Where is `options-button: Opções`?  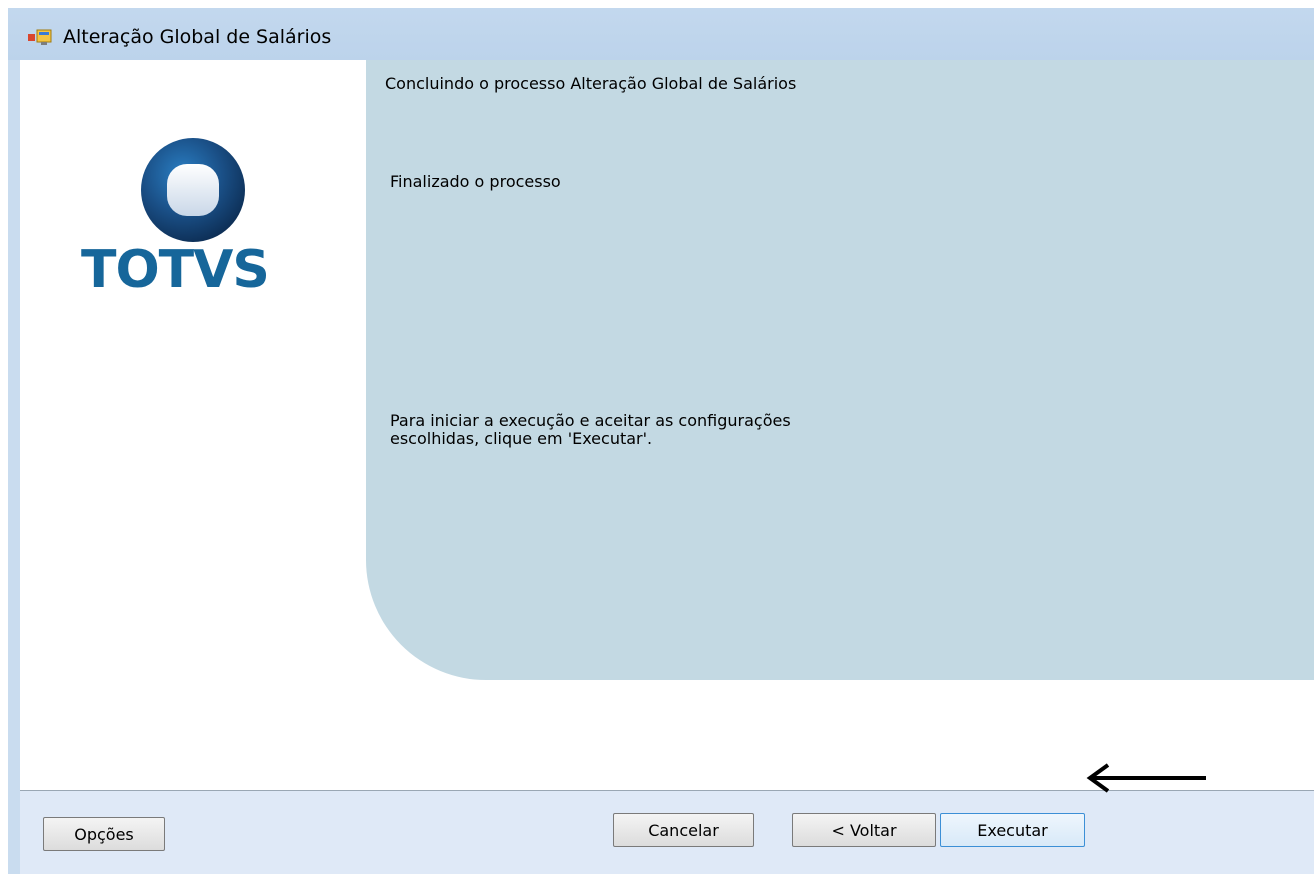
options-button: Opções is located at coordinates (104, 834).